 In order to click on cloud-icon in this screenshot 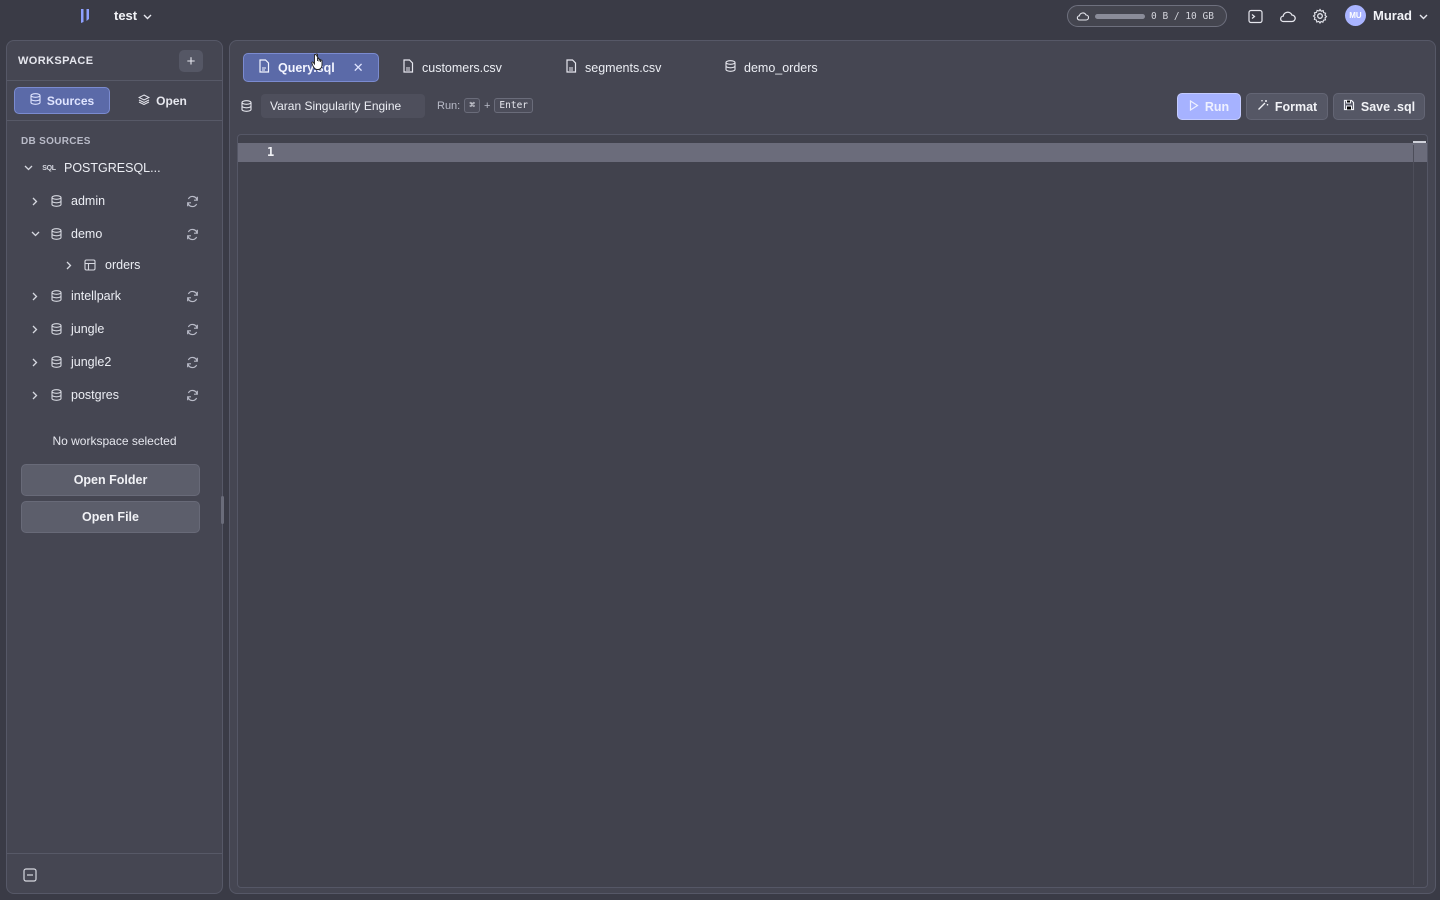, I will do `click(1083, 16)`.